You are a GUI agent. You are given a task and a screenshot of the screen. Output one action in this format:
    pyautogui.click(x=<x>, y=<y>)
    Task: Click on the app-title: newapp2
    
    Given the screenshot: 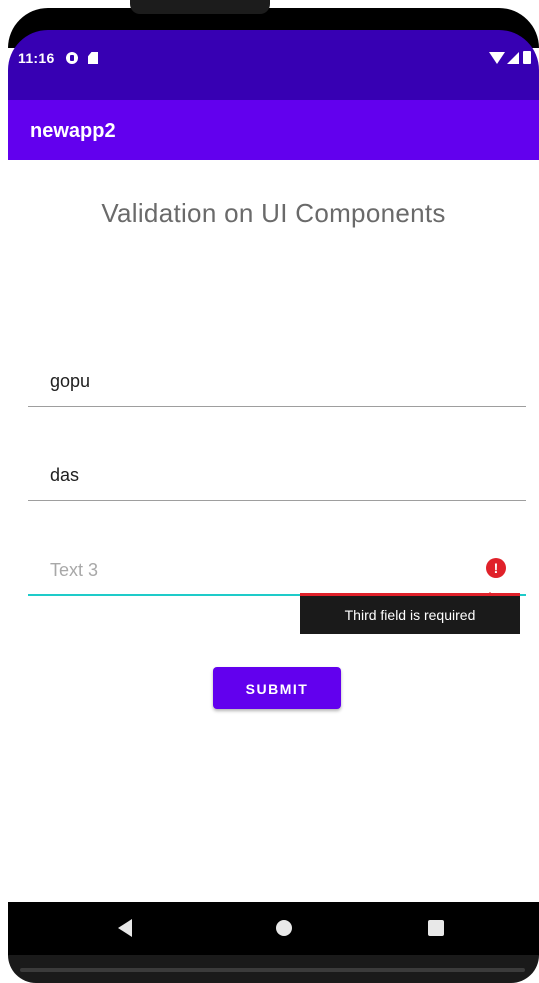 What is the action you would take?
    pyautogui.click(x=73, y=131)
    